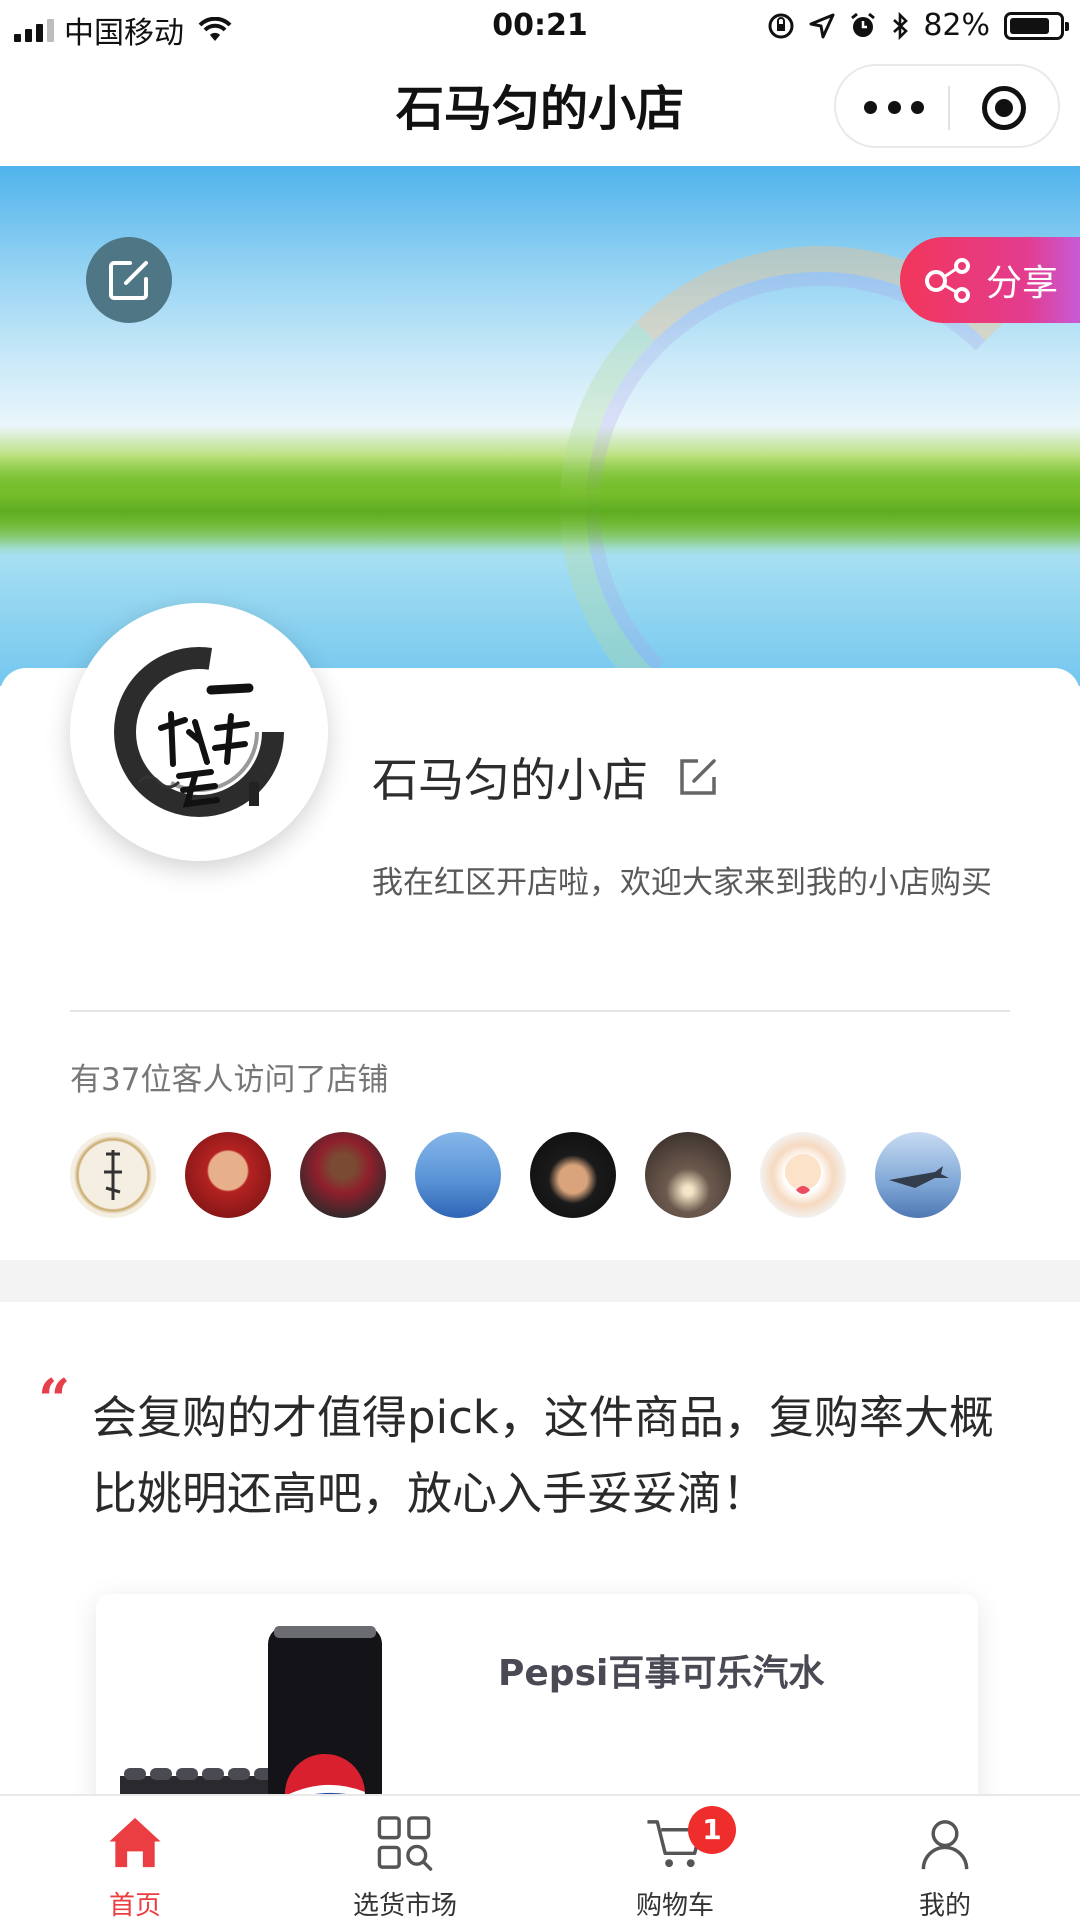  Describe the element at coordinates (947, 280) in the screenshot. I see `share-icon` at that location.